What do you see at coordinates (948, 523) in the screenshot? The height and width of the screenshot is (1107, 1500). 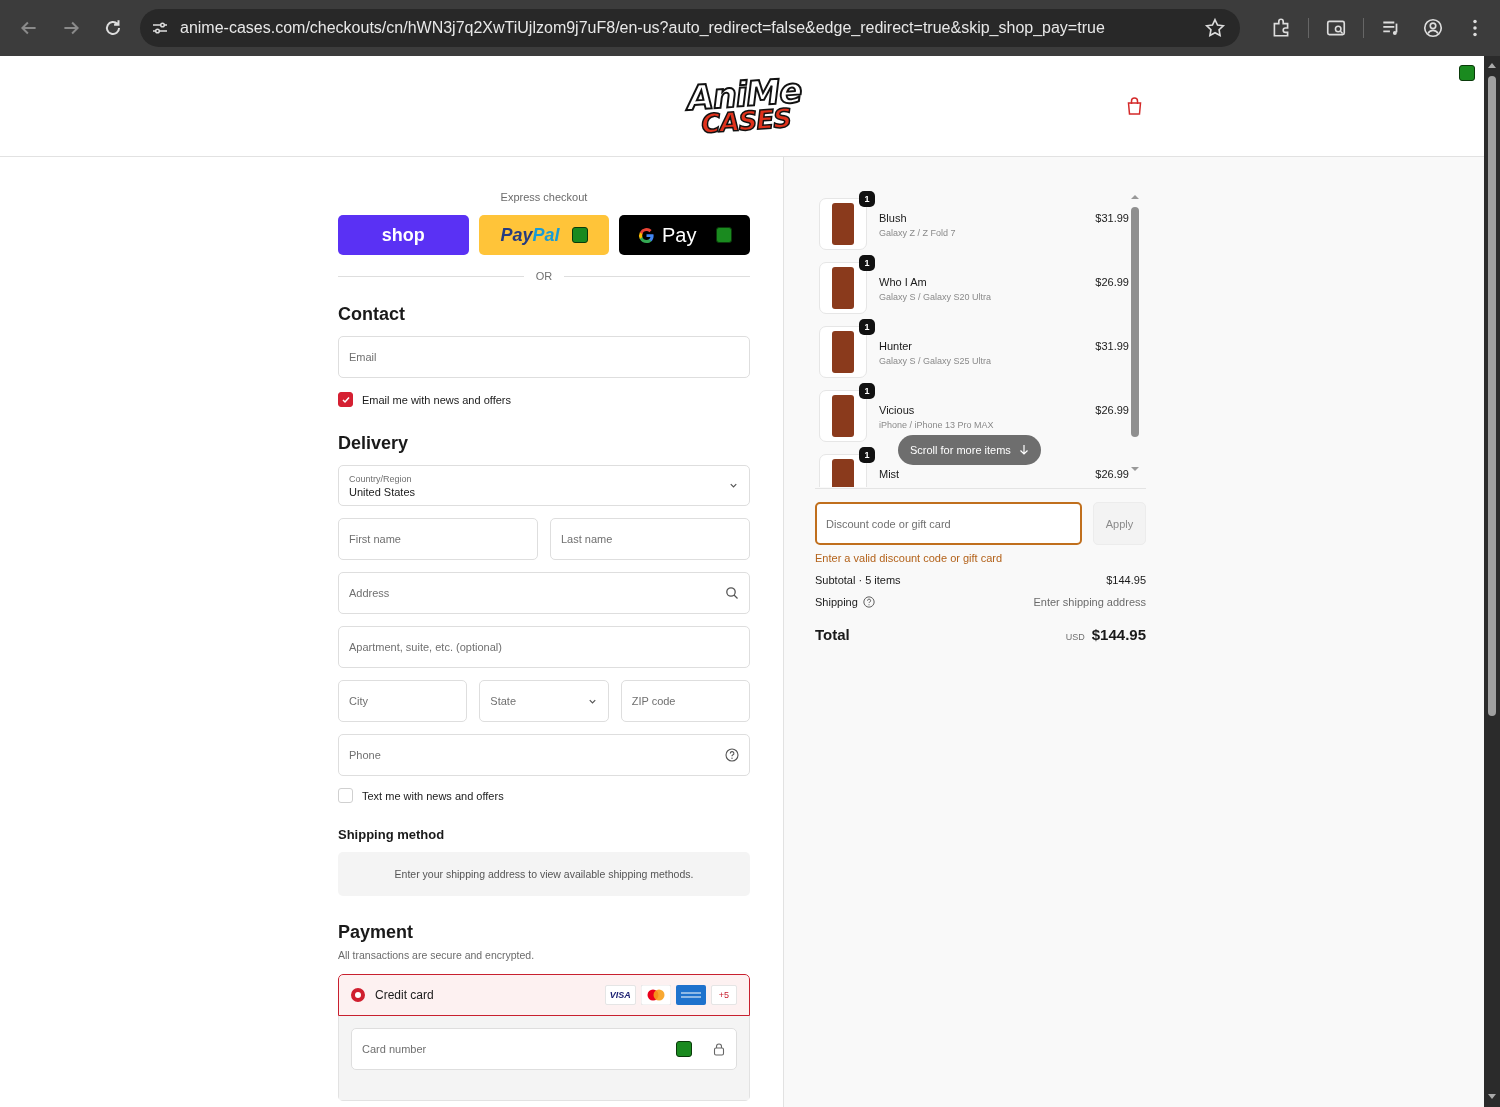 I see `discount-code-field: Discount code or gift card` at bounding box center [948, 523].